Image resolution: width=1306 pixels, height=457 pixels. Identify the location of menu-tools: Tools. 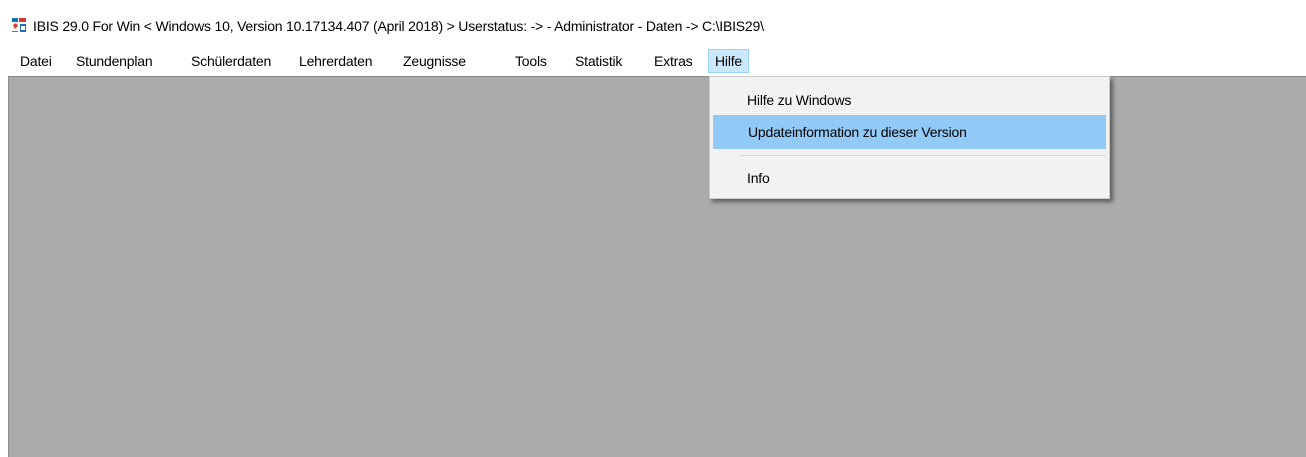
(531, 61).